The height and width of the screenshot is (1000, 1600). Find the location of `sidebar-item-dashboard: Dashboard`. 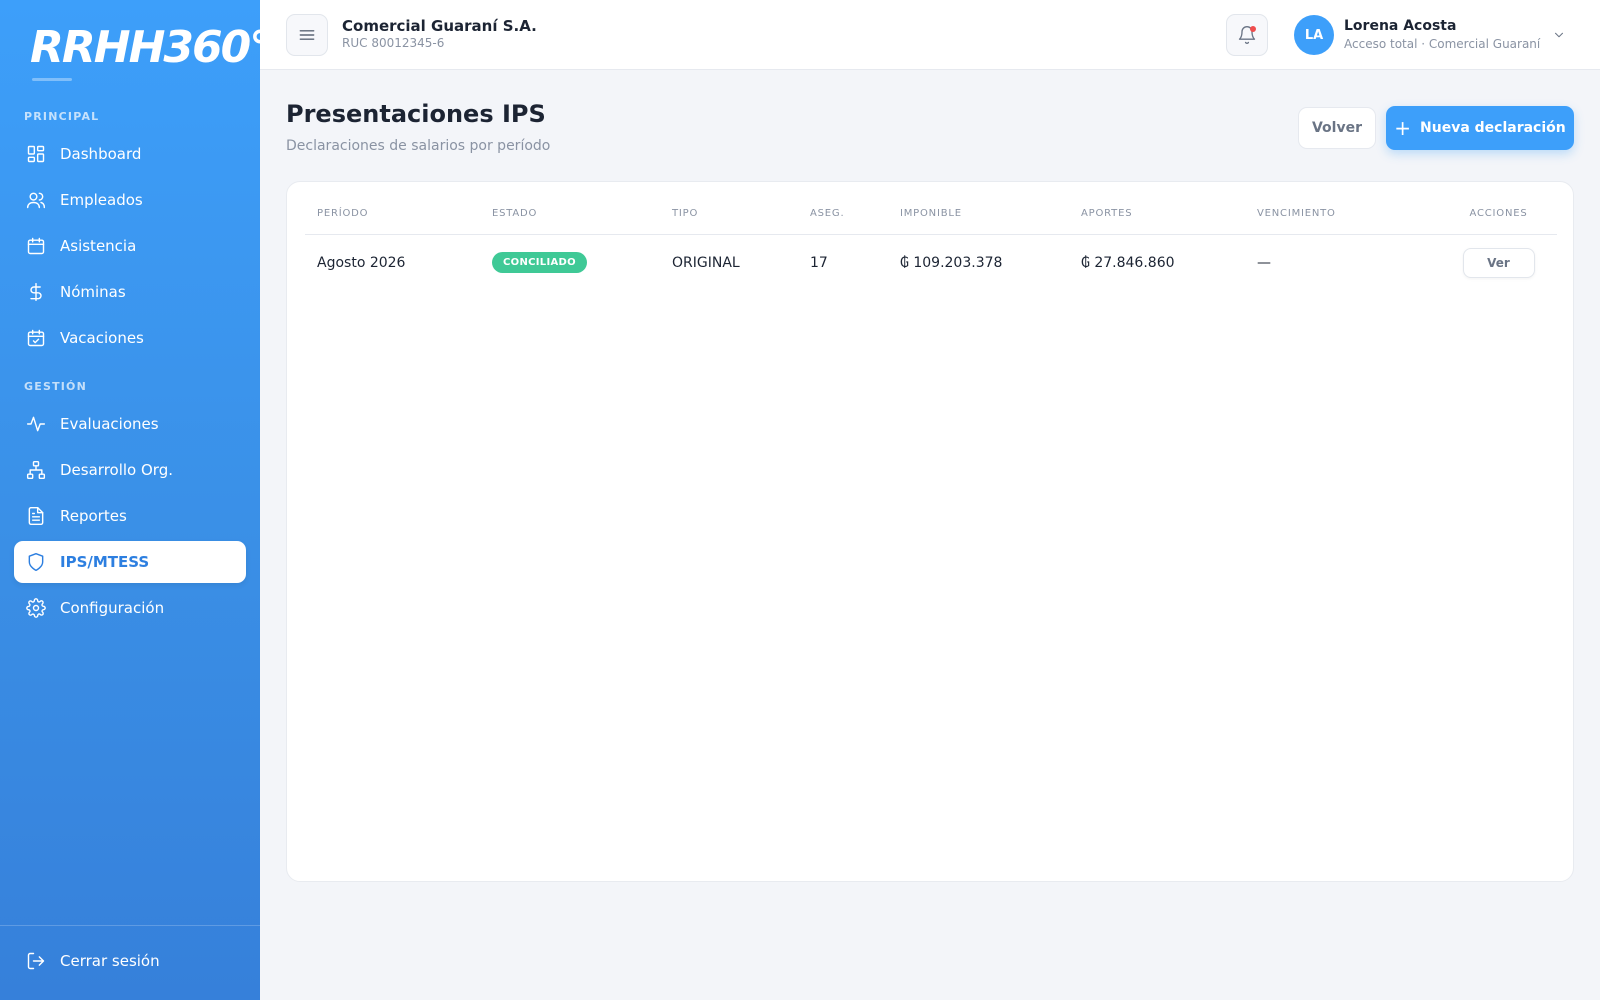

sidebar-item-dashboard: Dashboard is located at coordinates (130, 154).